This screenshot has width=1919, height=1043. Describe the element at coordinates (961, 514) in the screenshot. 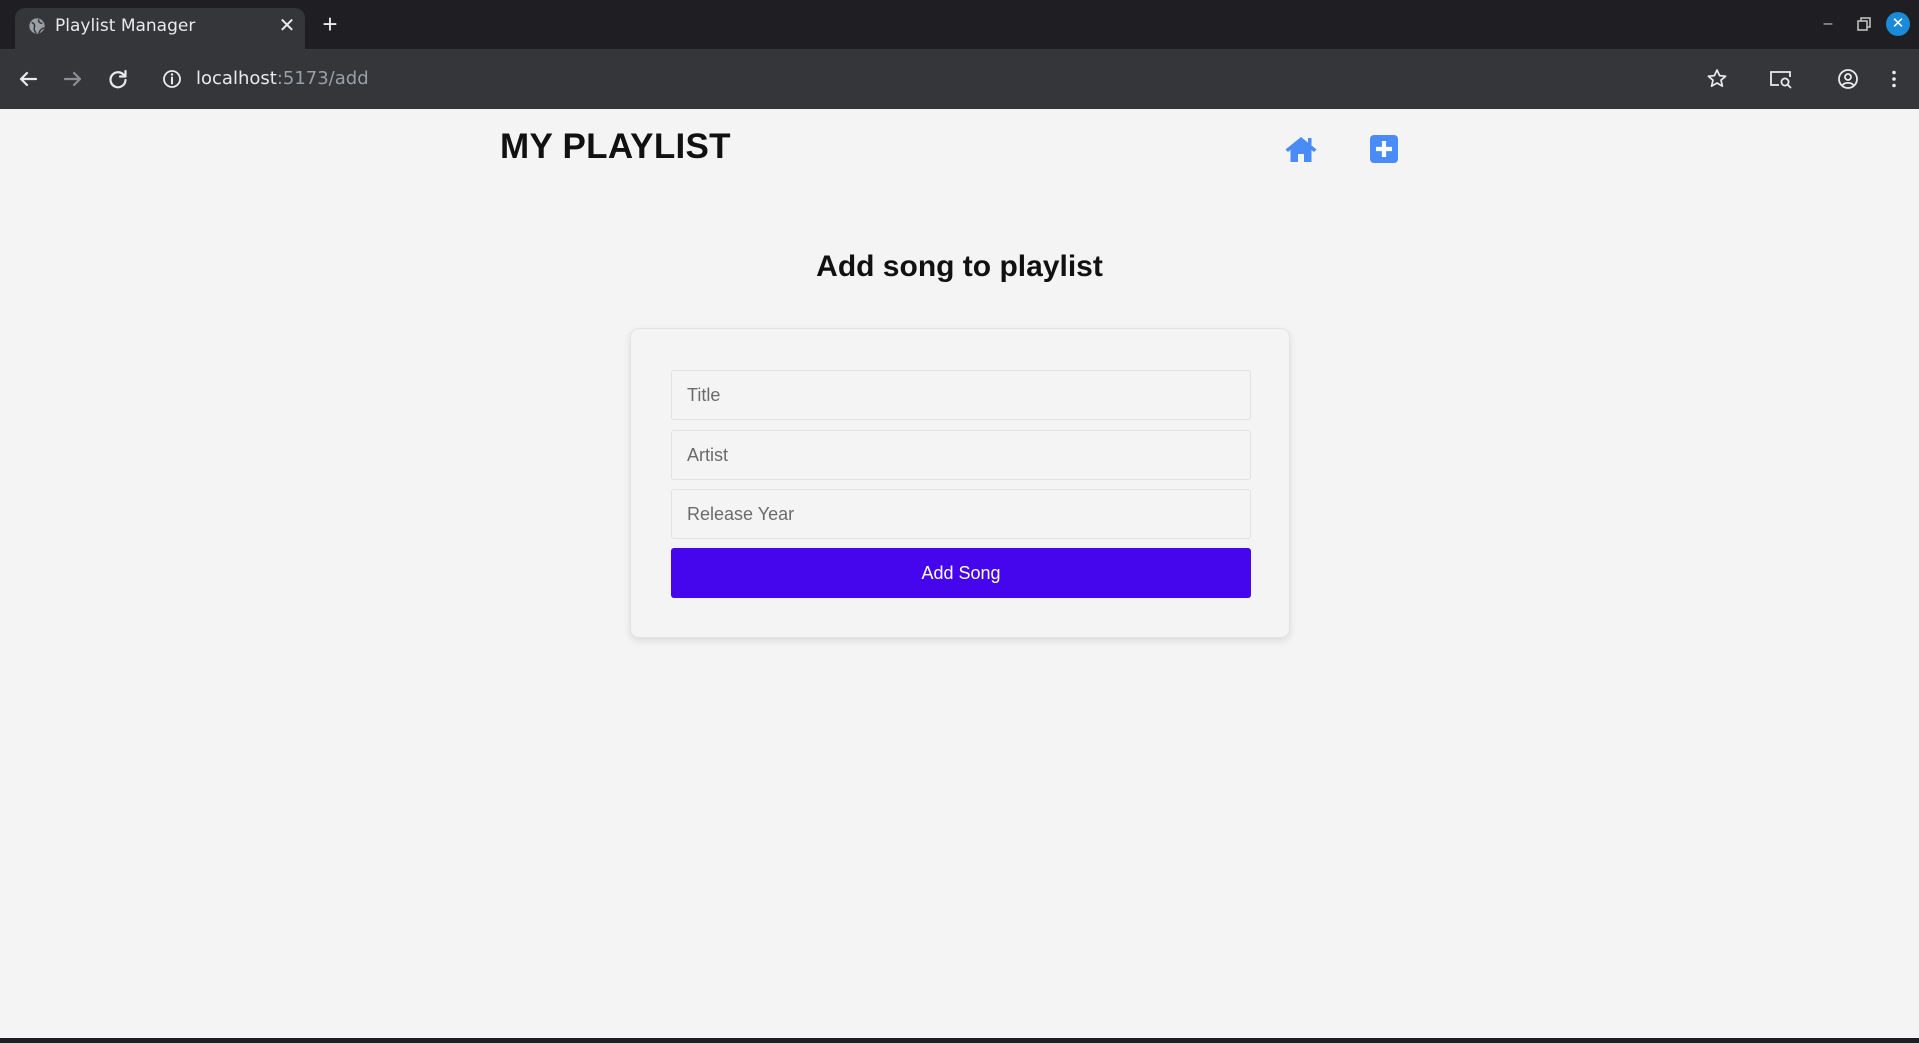

I see `release-year-input` at that location.